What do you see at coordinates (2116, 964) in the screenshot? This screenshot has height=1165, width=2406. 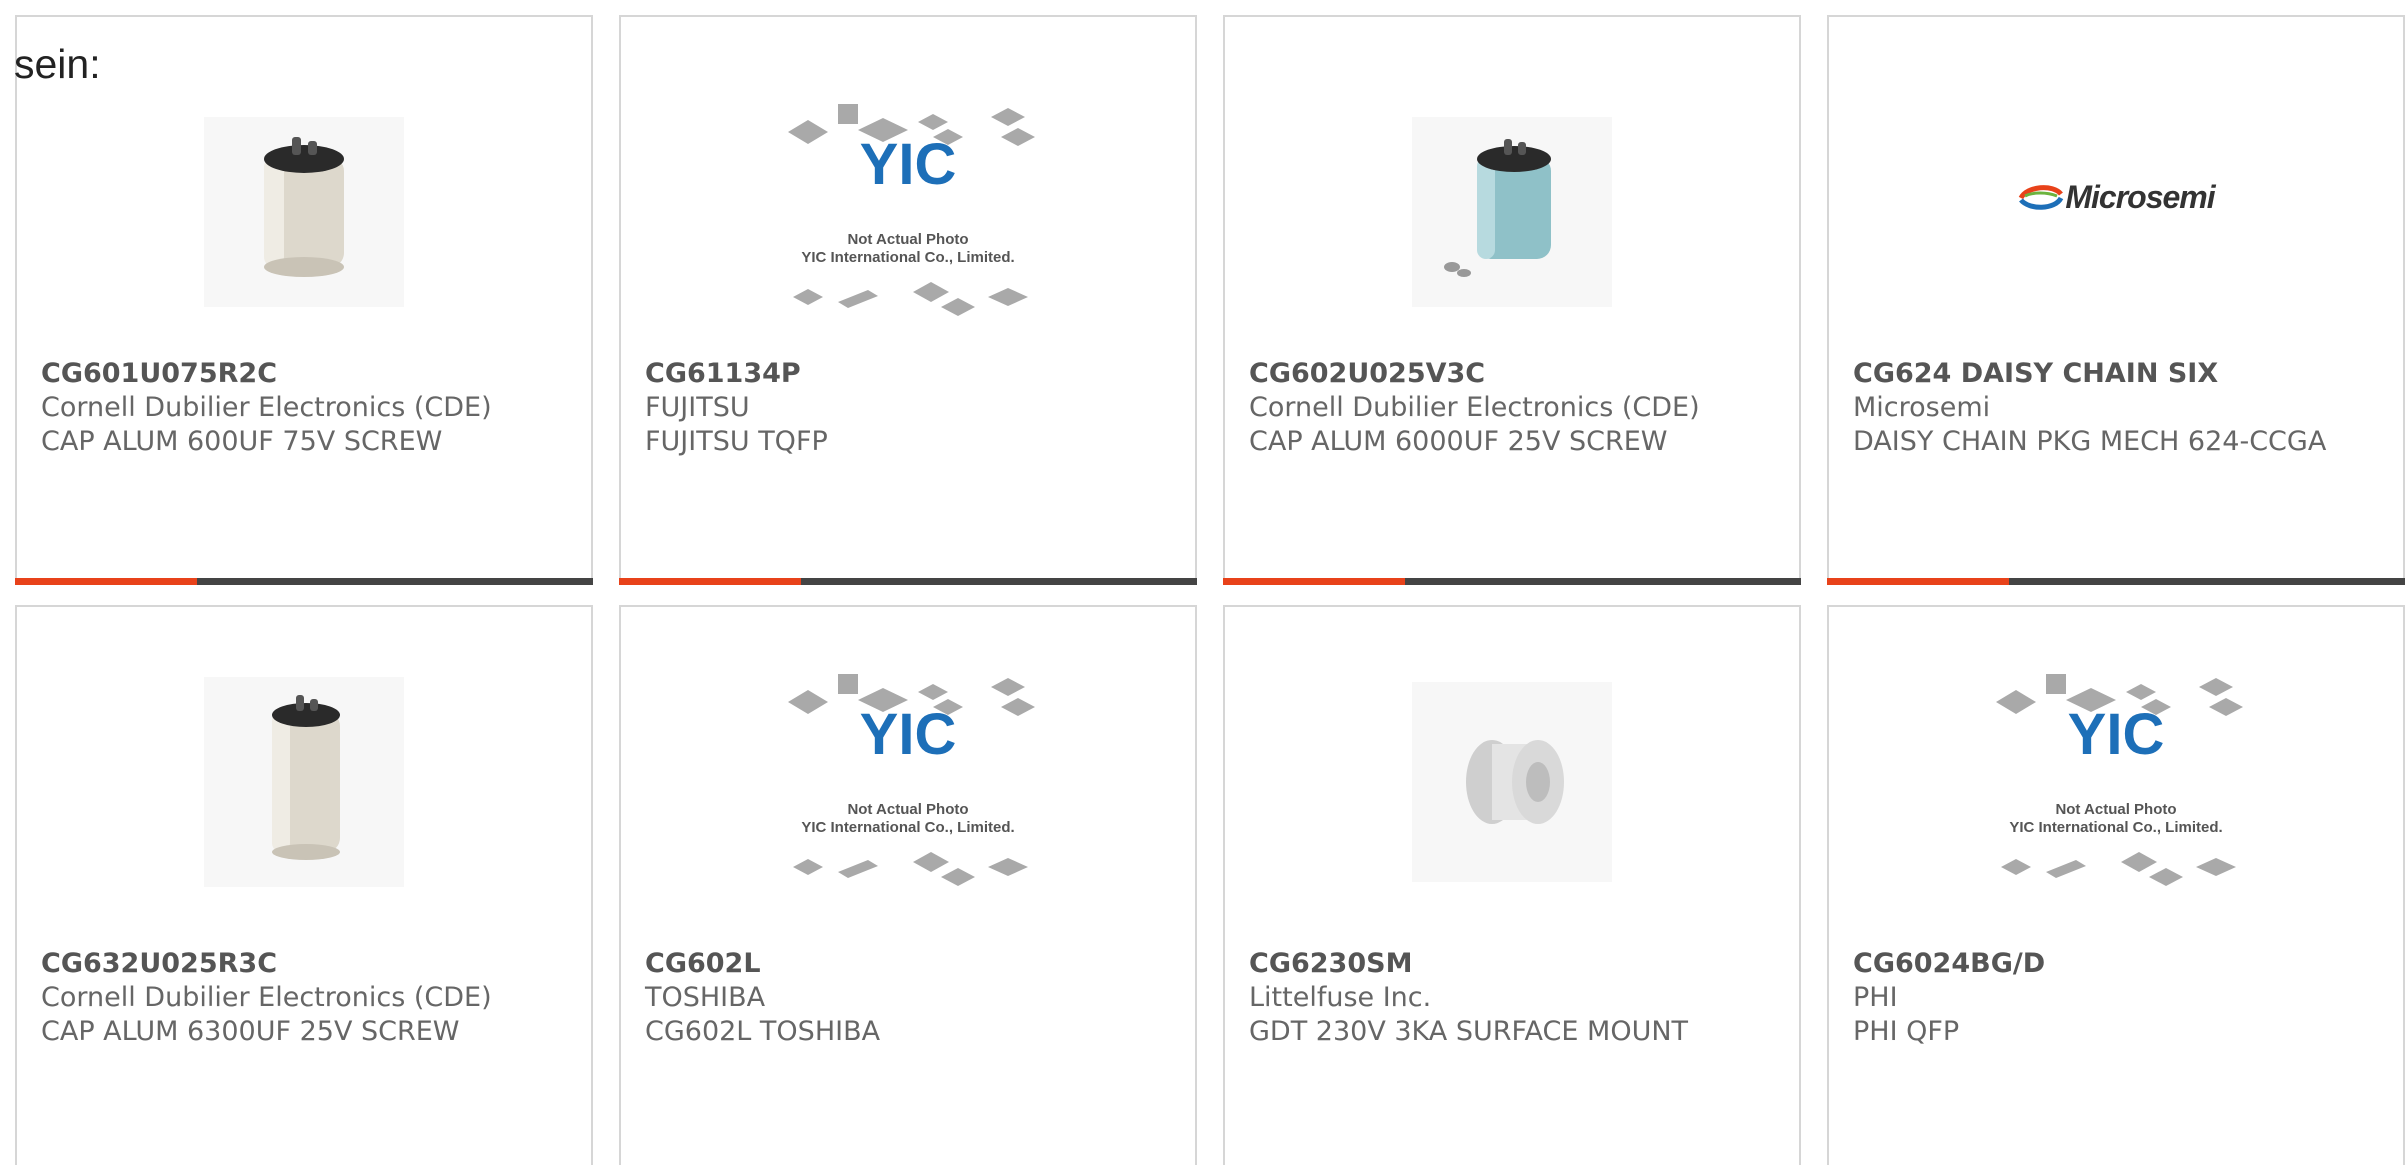 I see `part-number: CG6024BG/D` at bounding box center [2116, 964].